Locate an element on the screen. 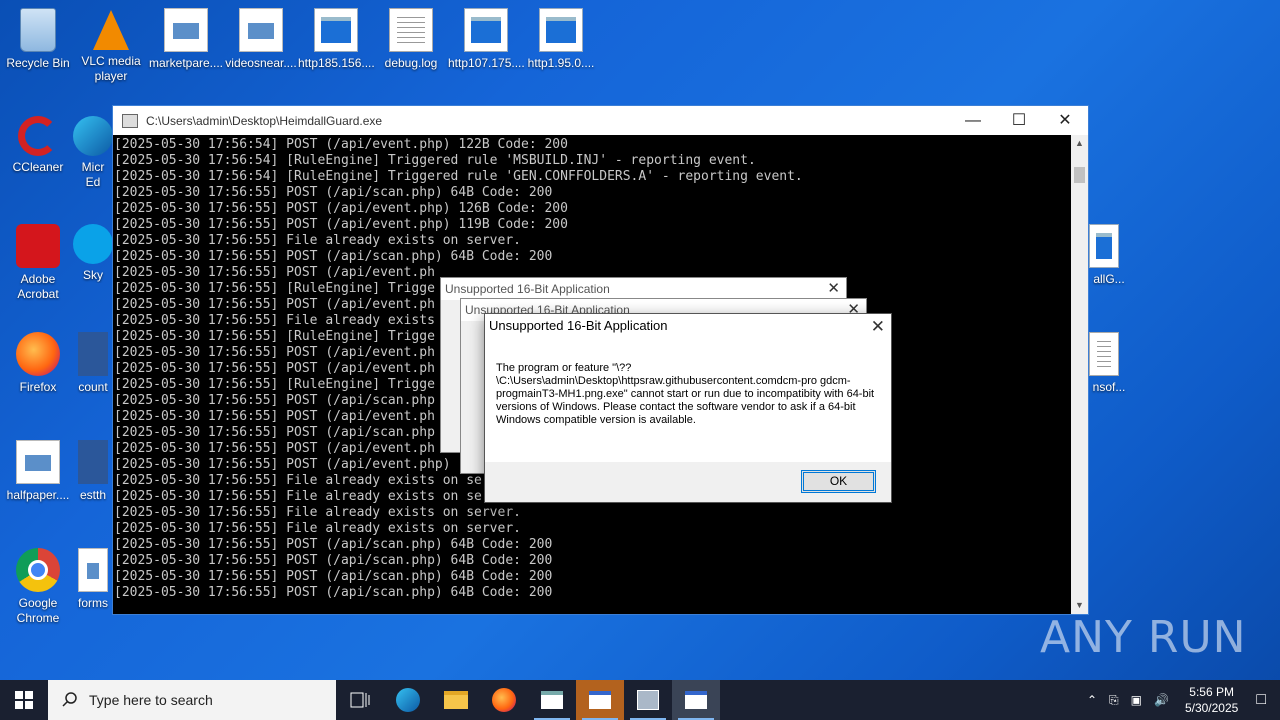 The height and width of the screenshot is (720, 1280). ok-button: OK is located at coordinates (838, 481).